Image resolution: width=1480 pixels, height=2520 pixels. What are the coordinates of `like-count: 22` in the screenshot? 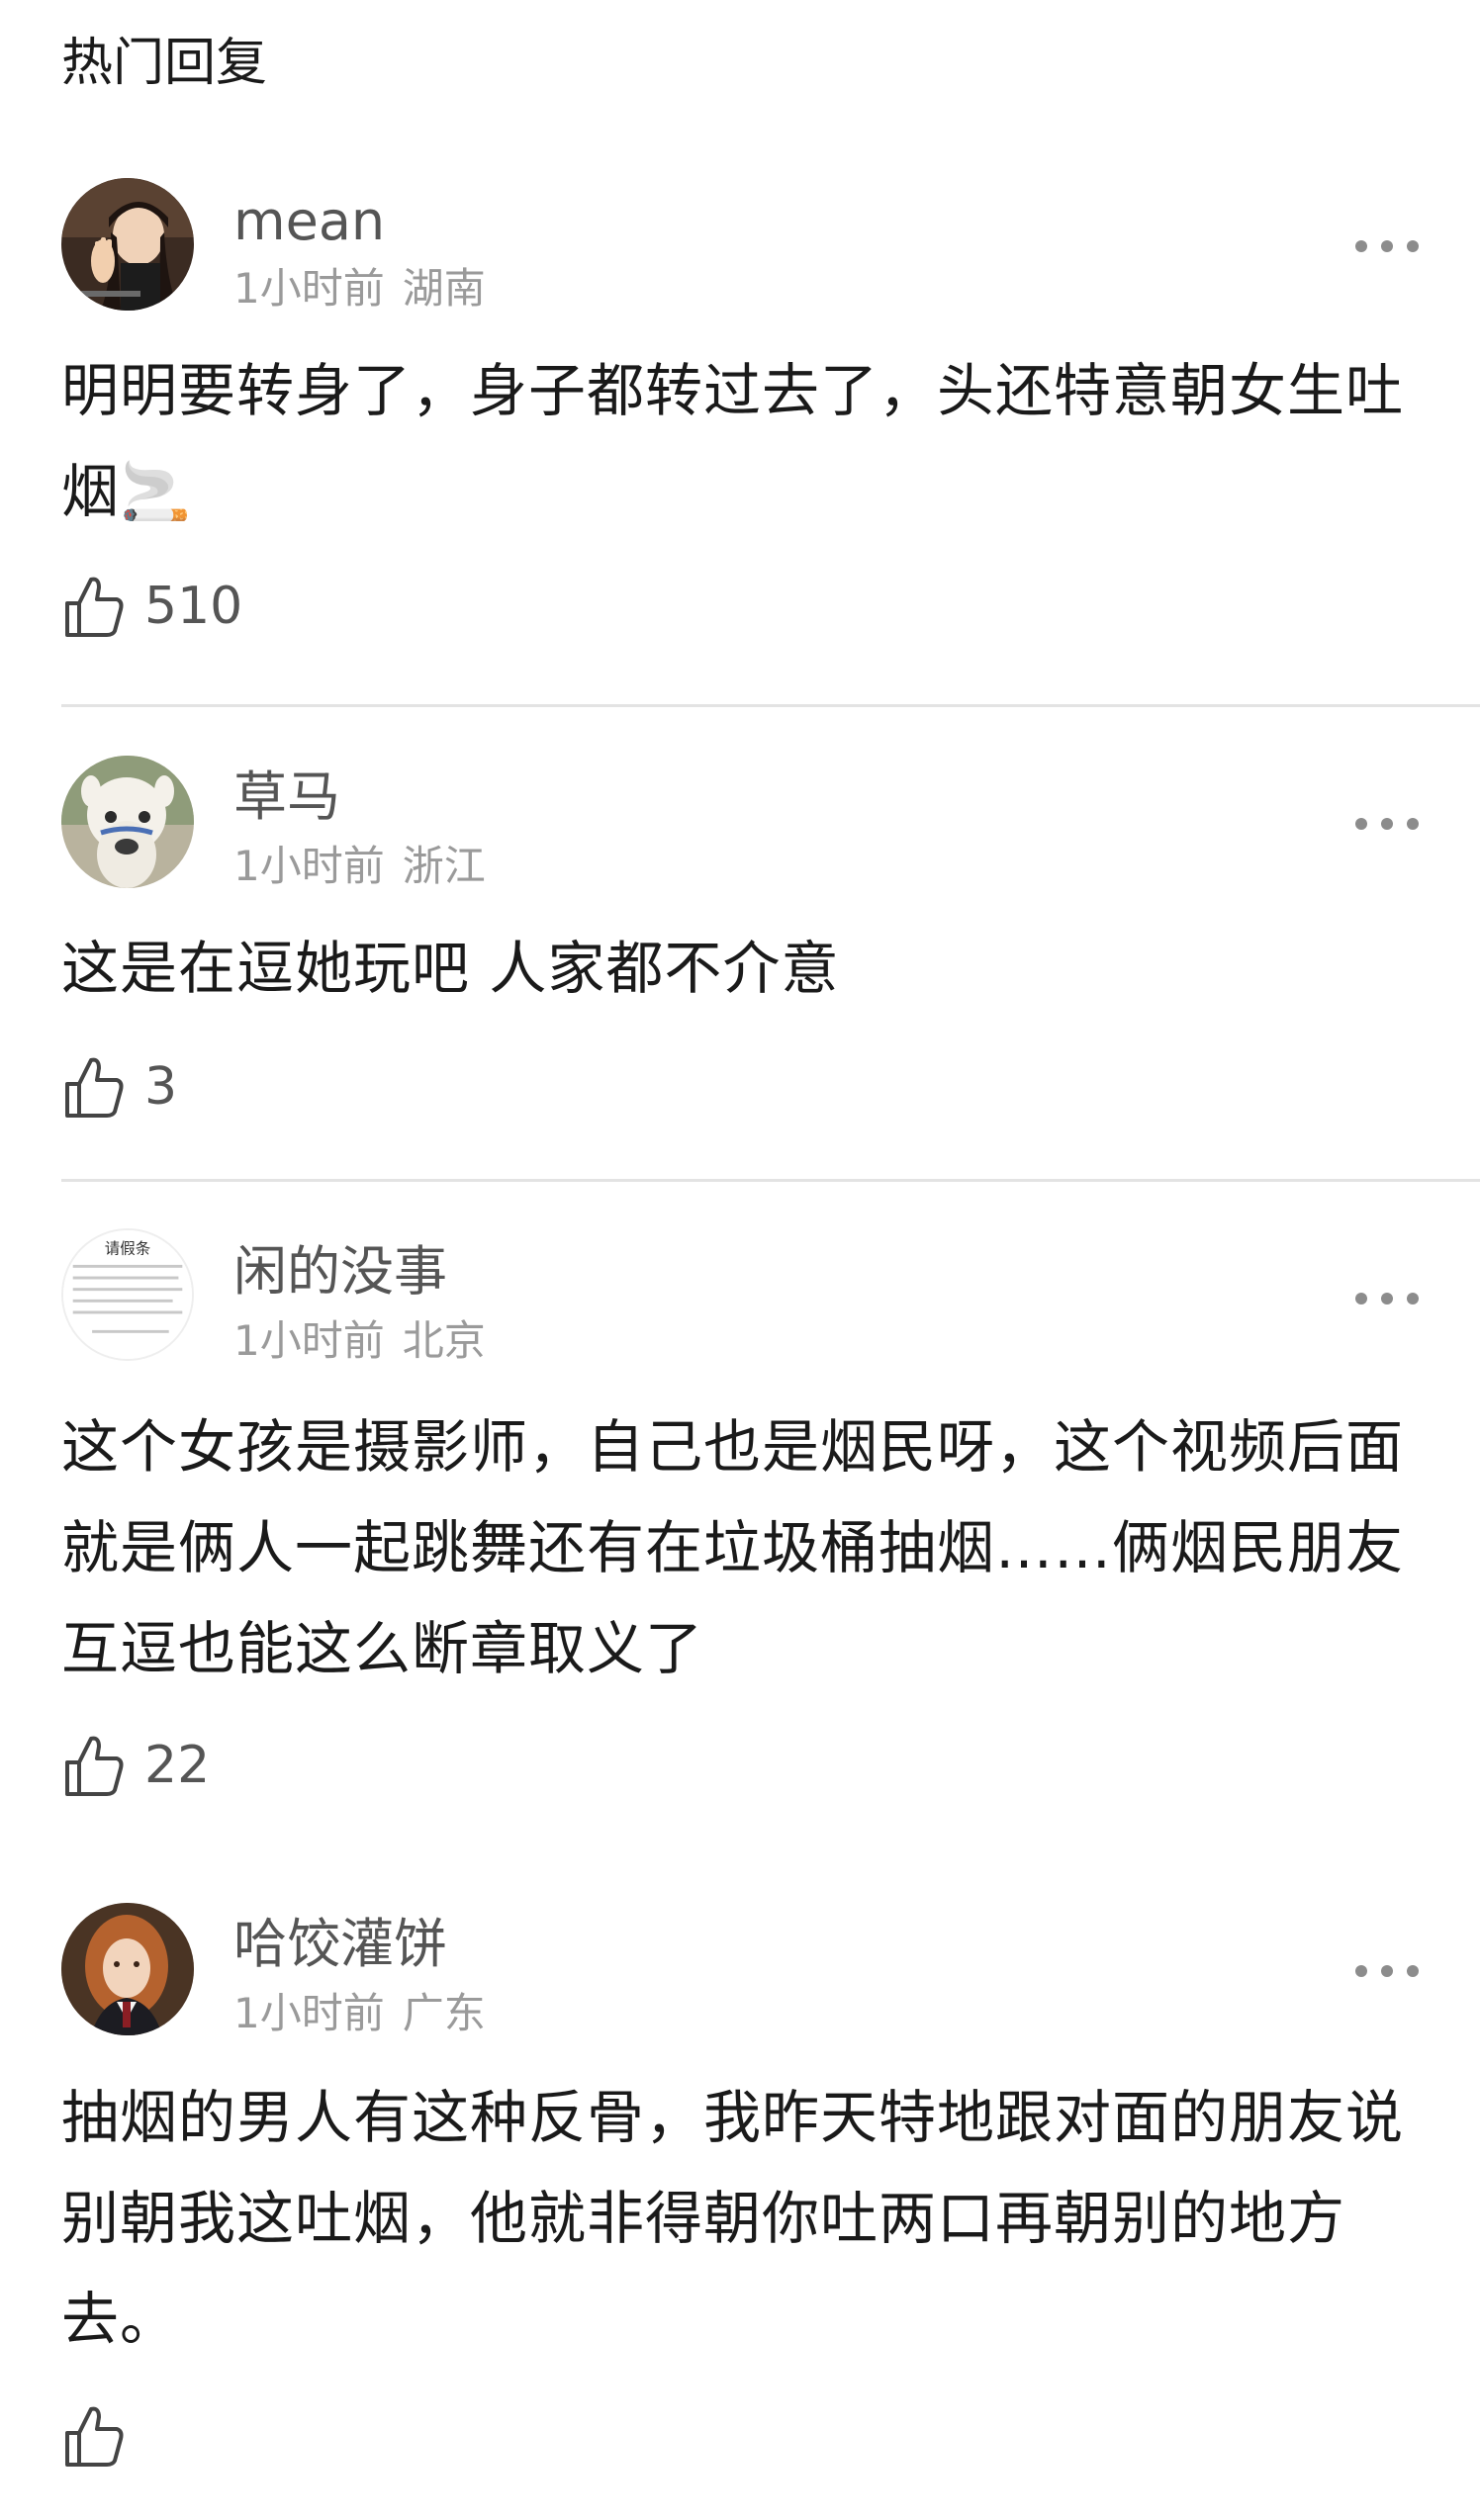 It's located at (177, 1765).